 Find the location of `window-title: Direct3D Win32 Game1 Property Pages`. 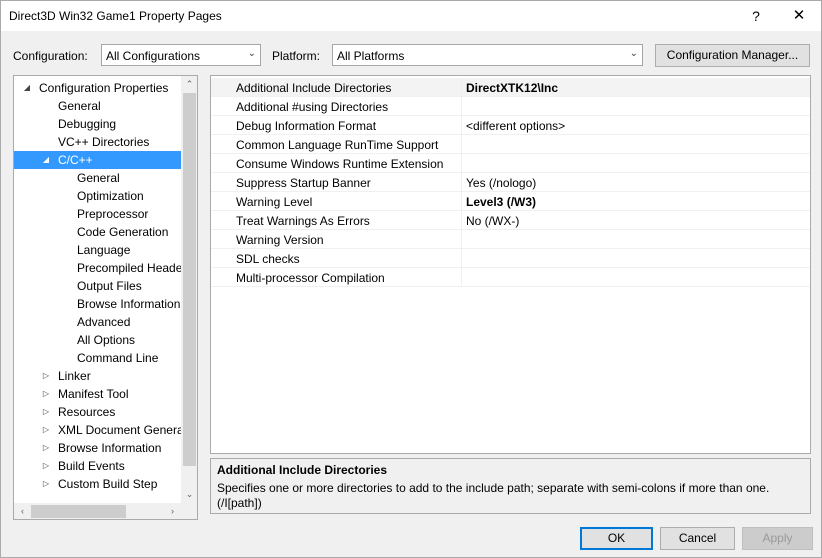

window-title: Direct3D Win32 Game1 Property Pages is located at coordinates (115, 16).